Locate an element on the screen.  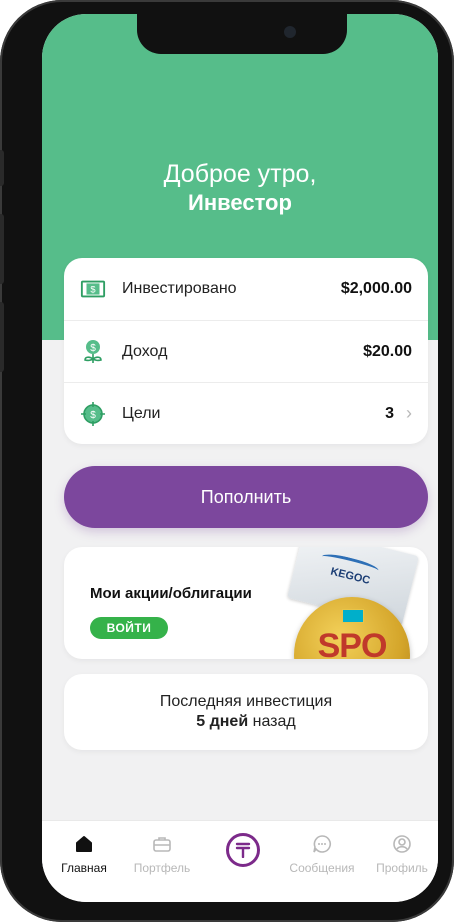
tab-messages-label: Сообщения is located at coordinates (322, 868).